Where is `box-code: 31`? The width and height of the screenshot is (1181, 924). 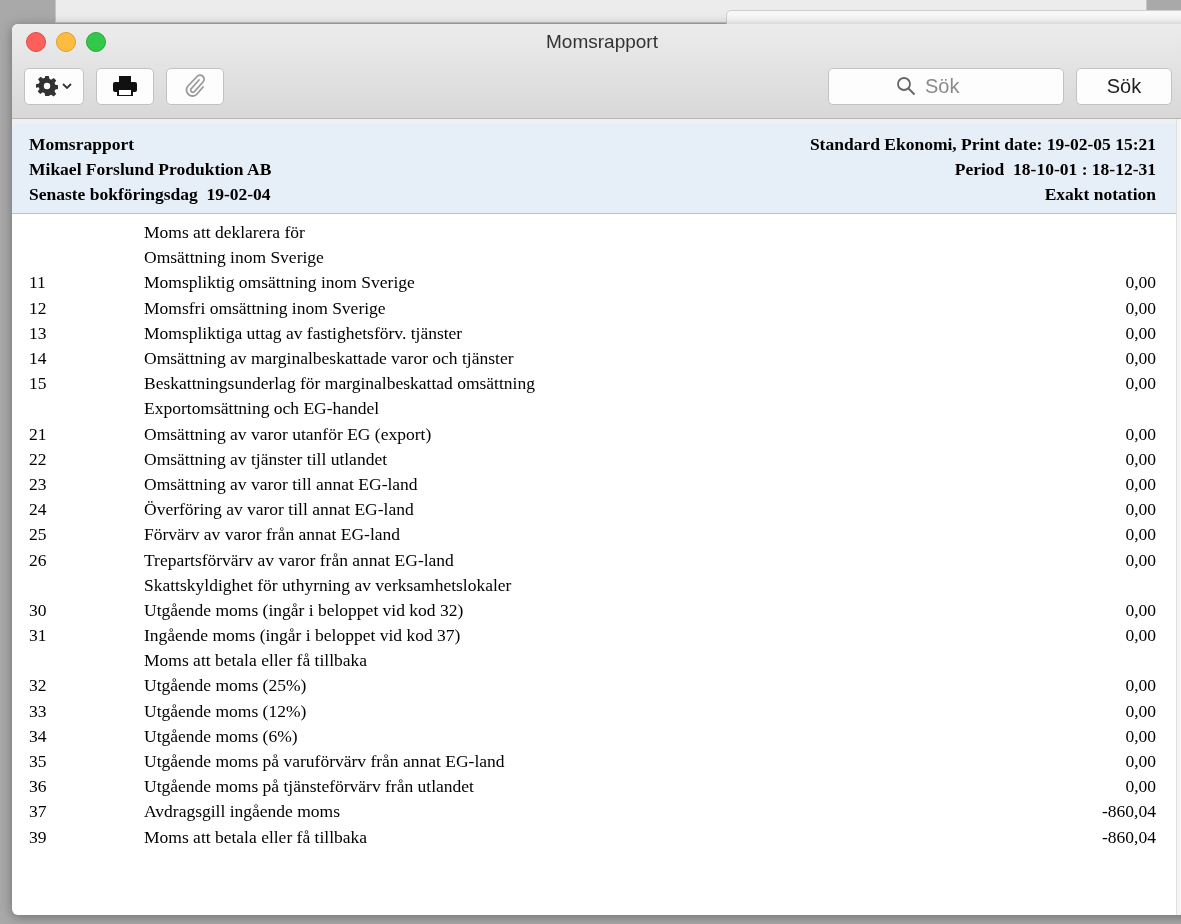 box-code: 31 is located at coordinates (38, 635).